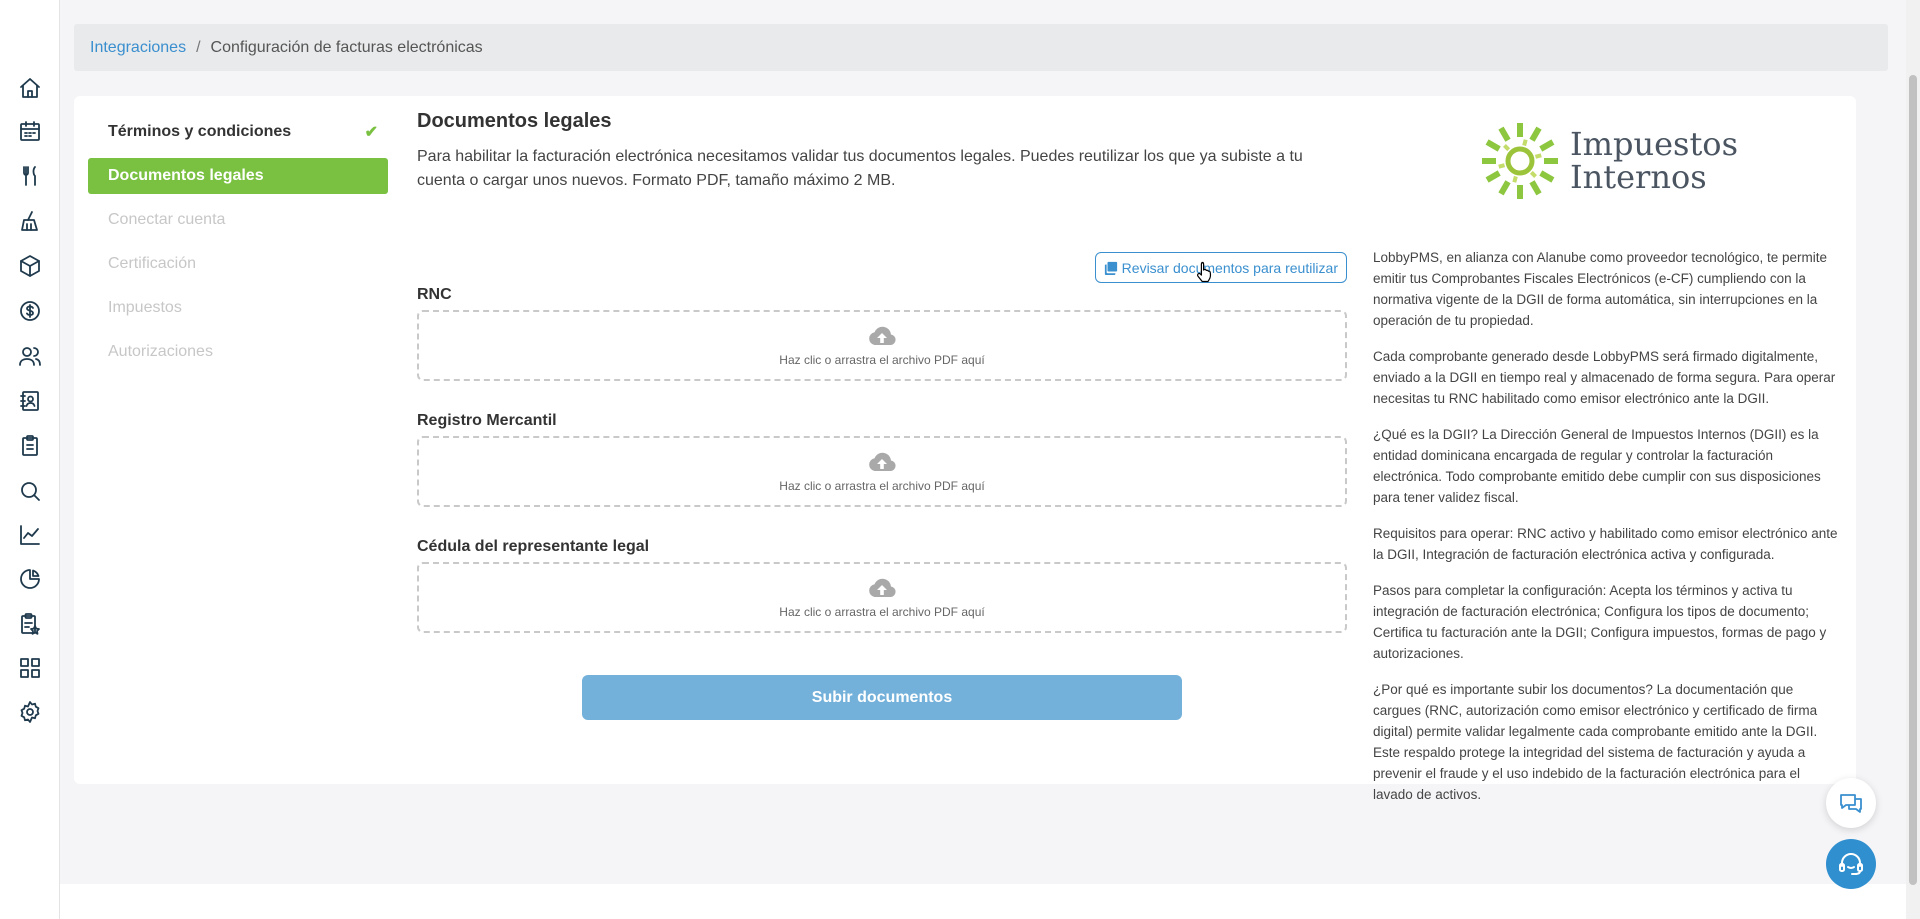 The height and width of the screenshot is (919, 1920). What do you see at coordinates (1229, 267) in the screenshot?
I see `reuse-documents-label: Revisar documentos para reutilizar` at bounding box center [1229, 267].